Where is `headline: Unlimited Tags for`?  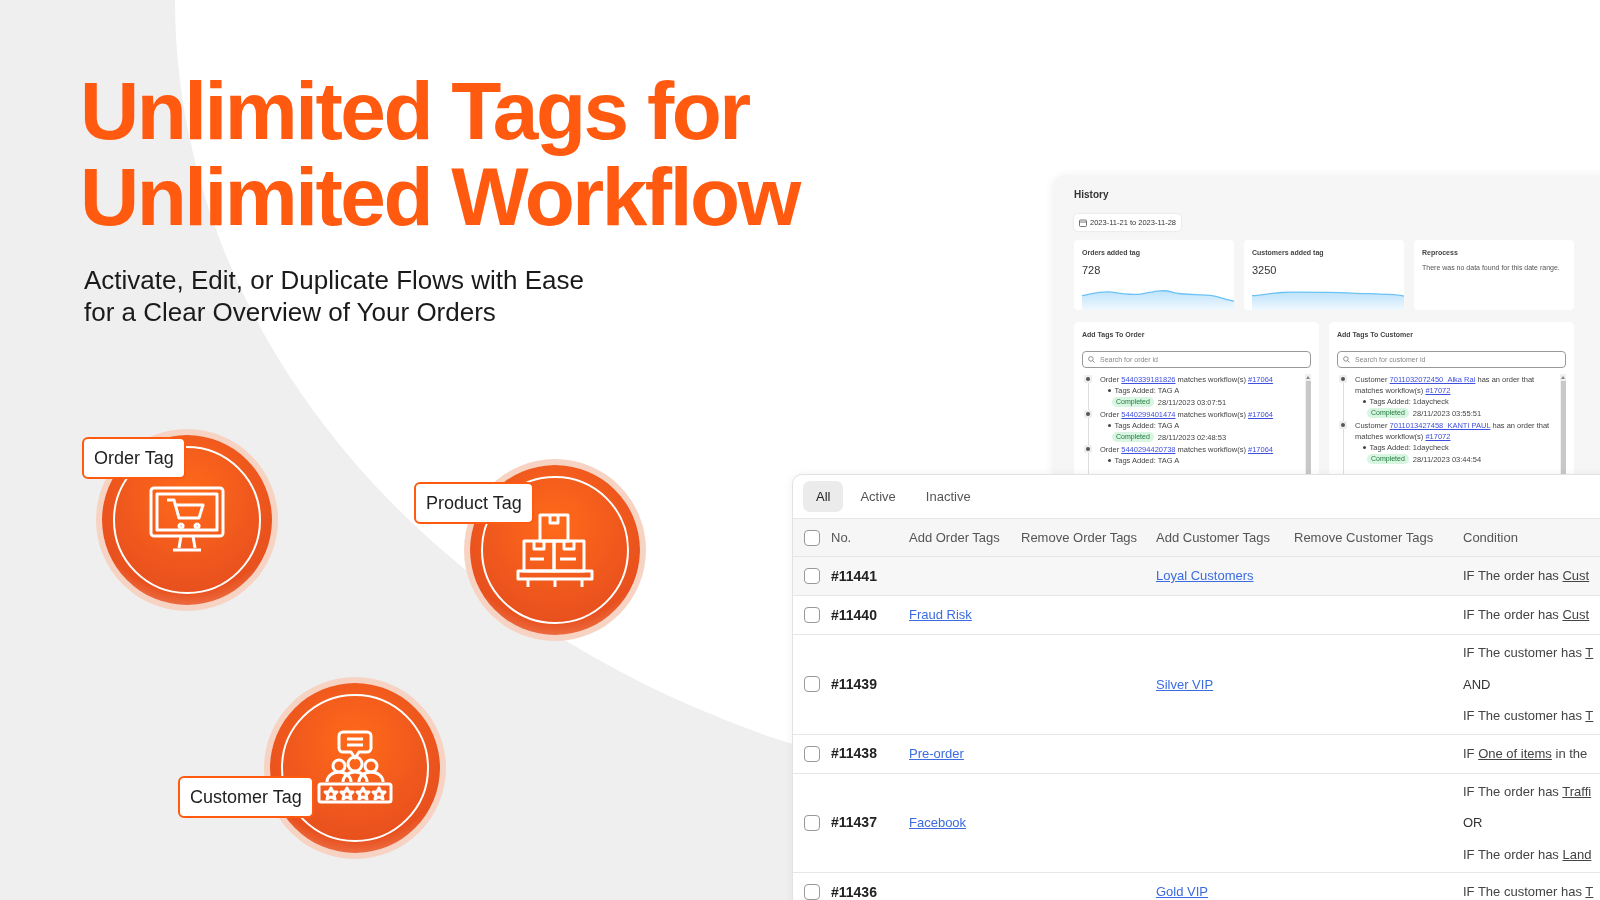 headline: Unlimited Tags for is located at coordinates (415, 111).